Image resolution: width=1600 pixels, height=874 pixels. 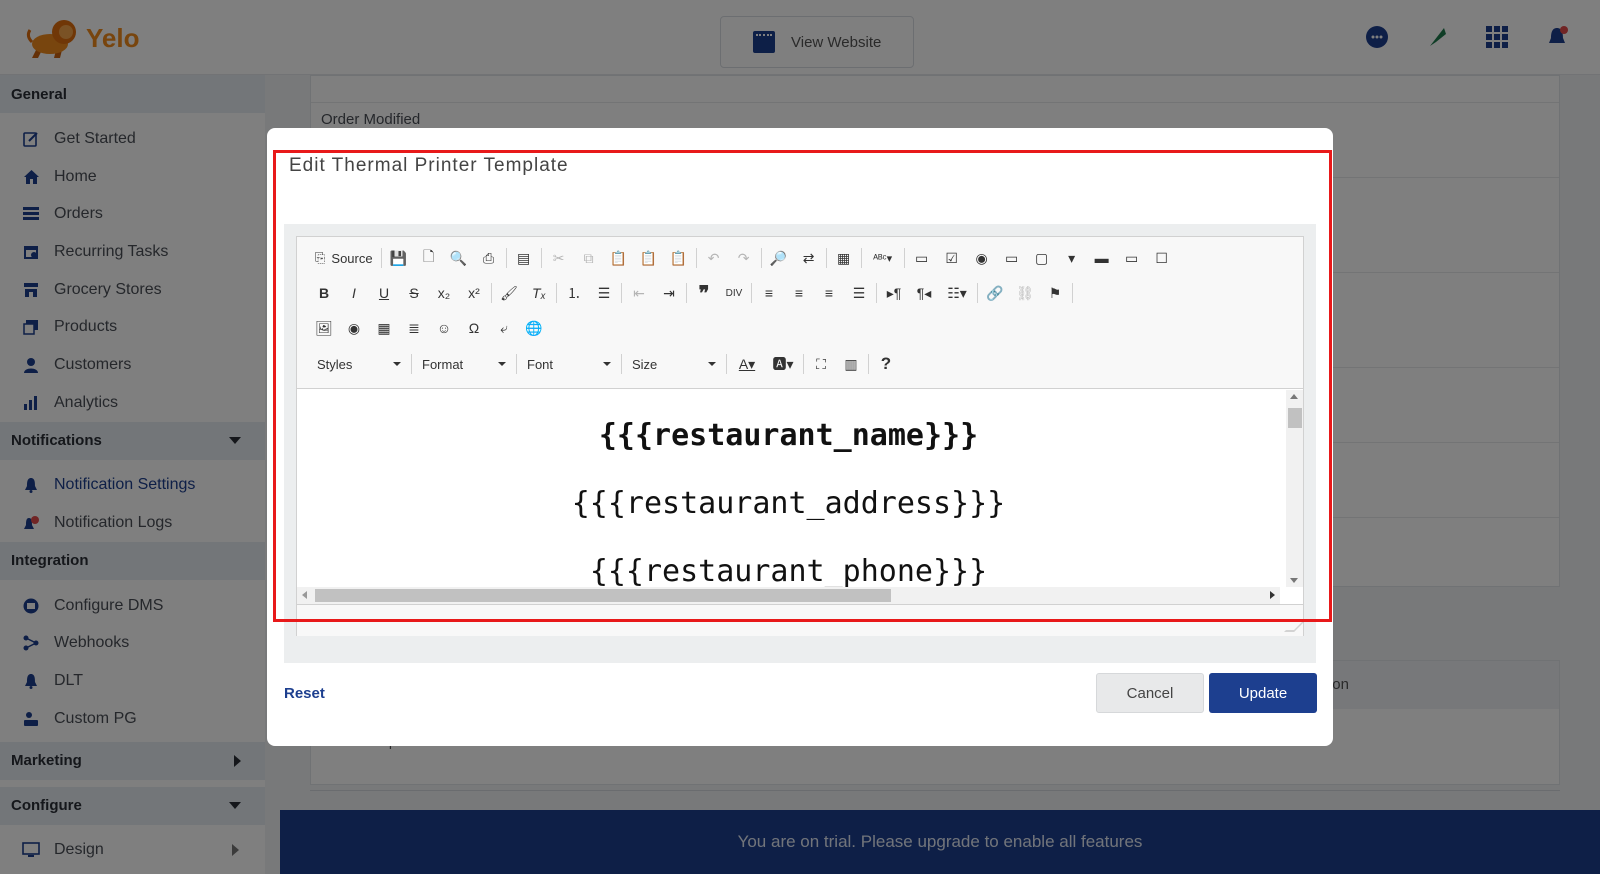 What do you see at coordinates (779, 258) in the screenshot?
I see `find-icon: 🔎` at bounding box center [779, 258].